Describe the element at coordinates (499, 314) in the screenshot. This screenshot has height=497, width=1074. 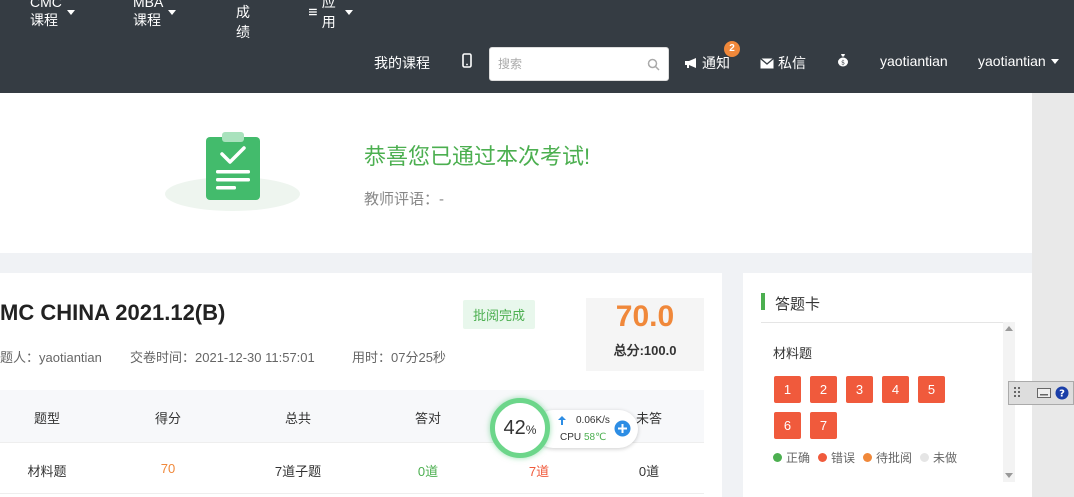
I see `status-badge: 批阅完成` at that location.